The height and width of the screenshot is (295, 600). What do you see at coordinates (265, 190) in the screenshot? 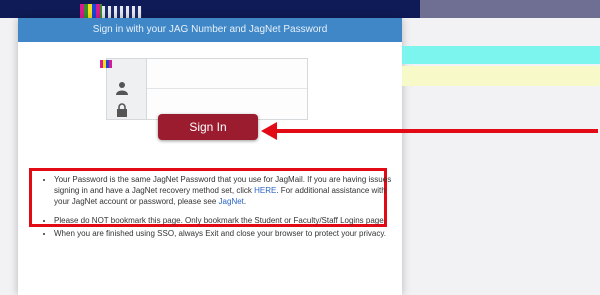
I see `here-link: HERE` at bounding box center [265, 190].